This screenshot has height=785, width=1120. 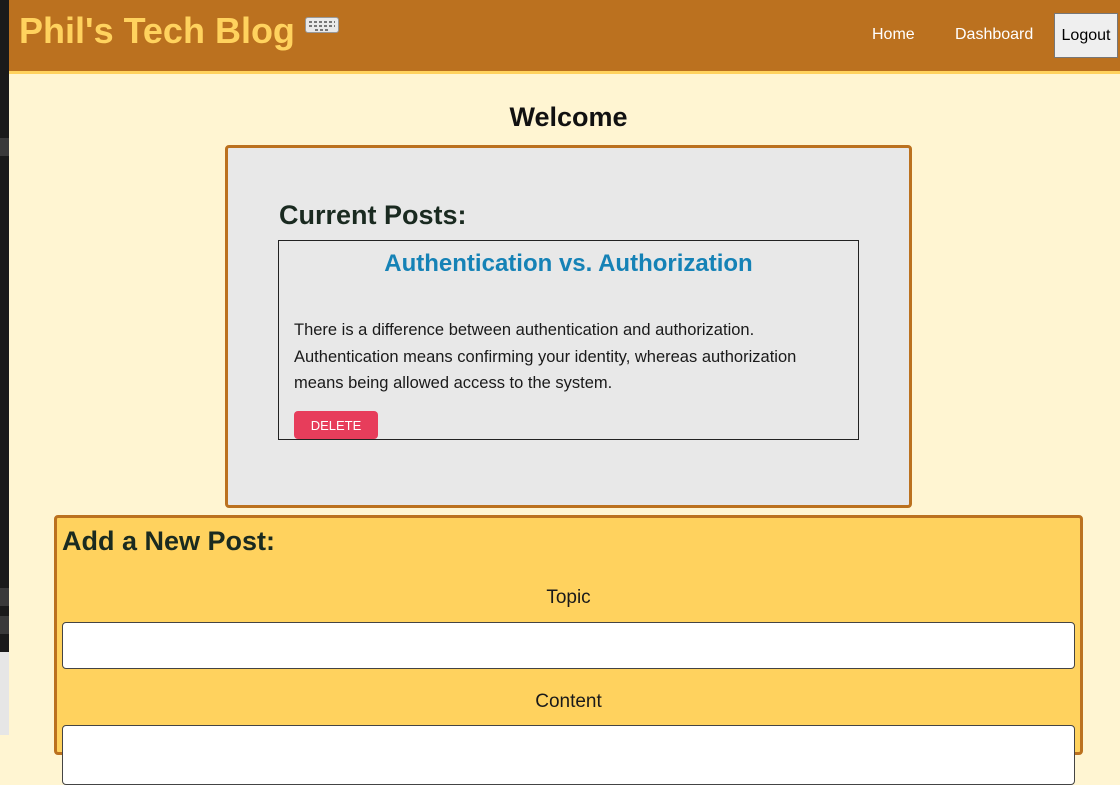 What do you see at coordinates (568, 755) in the screenshot?
I see `content-textarea` at bounding box center [568, 755].